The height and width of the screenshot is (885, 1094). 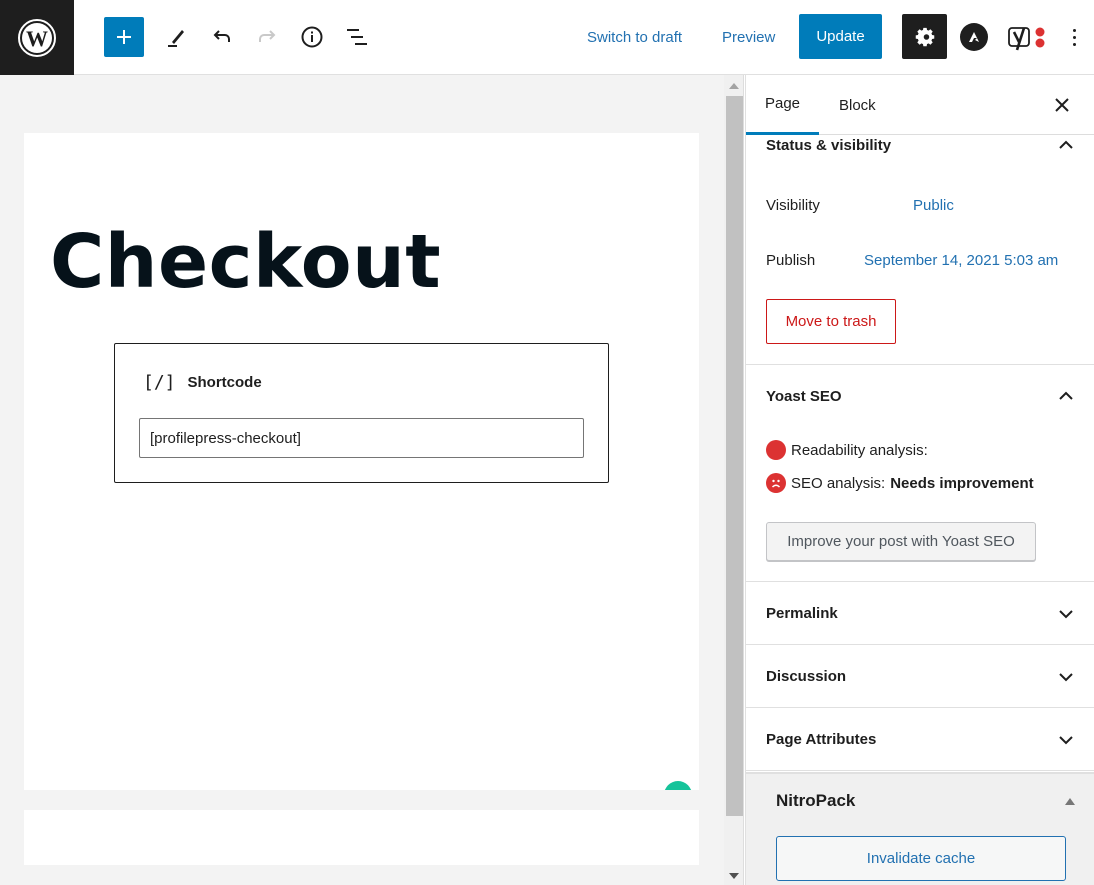 I want to click on tab-block: Block, so click(x=857, y=105).